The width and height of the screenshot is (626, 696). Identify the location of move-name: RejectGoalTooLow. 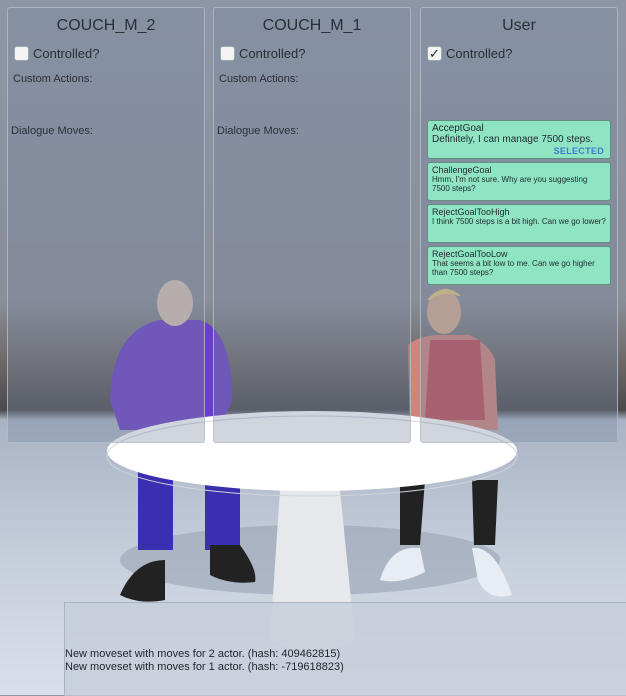
(470, 254).